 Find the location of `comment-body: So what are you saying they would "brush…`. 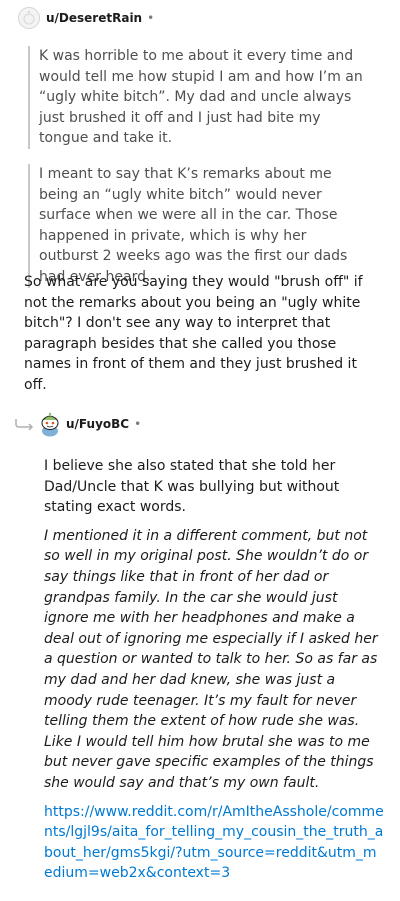

comment-body: So what are you saying they would "brush… is located at coordinates (193, 333).